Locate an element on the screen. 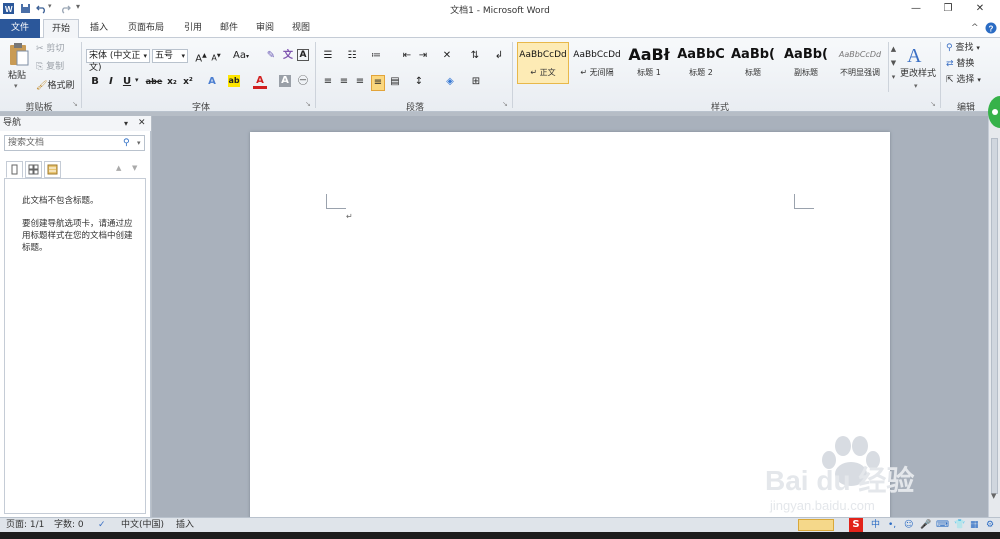 The height and width of the screenshot is (539, 1000). proofing-icon: ✓ is located at coordinates (102, 525).